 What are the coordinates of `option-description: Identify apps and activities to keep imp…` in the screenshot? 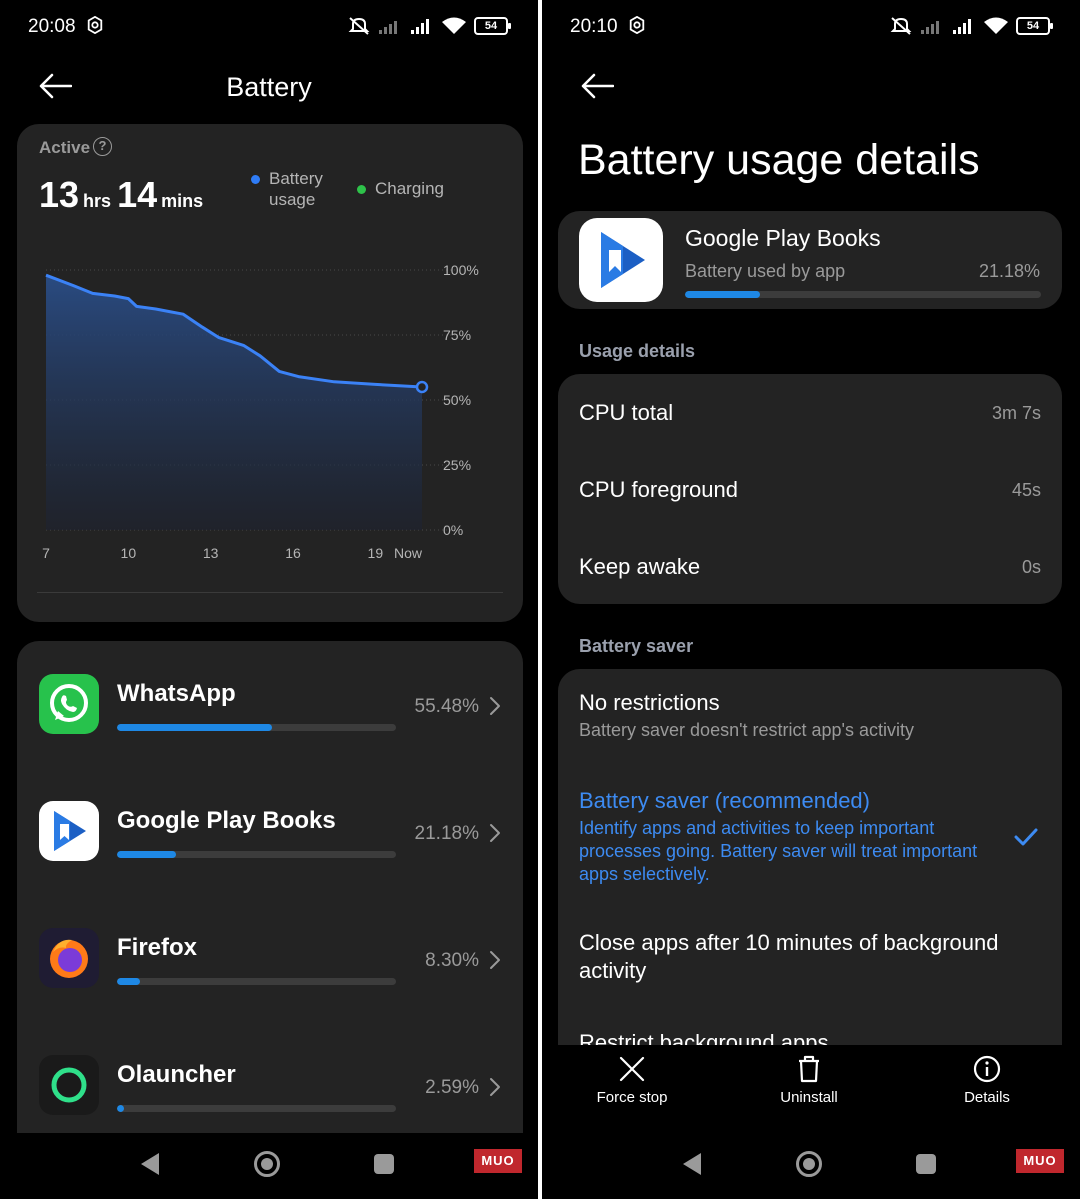 It's located at (778, 851).